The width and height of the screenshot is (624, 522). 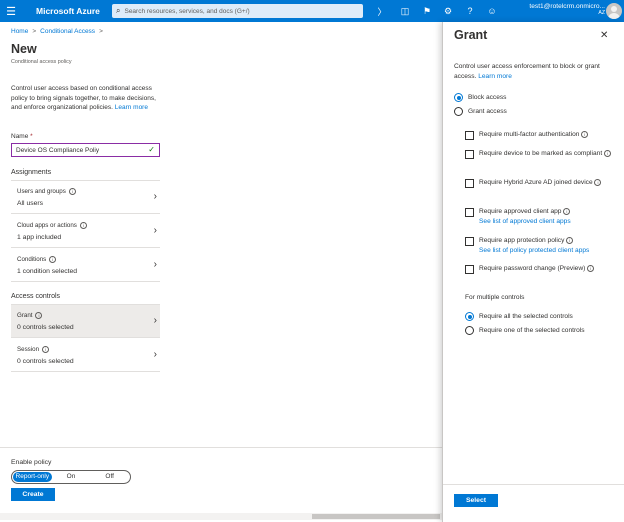 I want to click on breadcrumb: Home > Conditional Access >, so click(x=57, y=31).